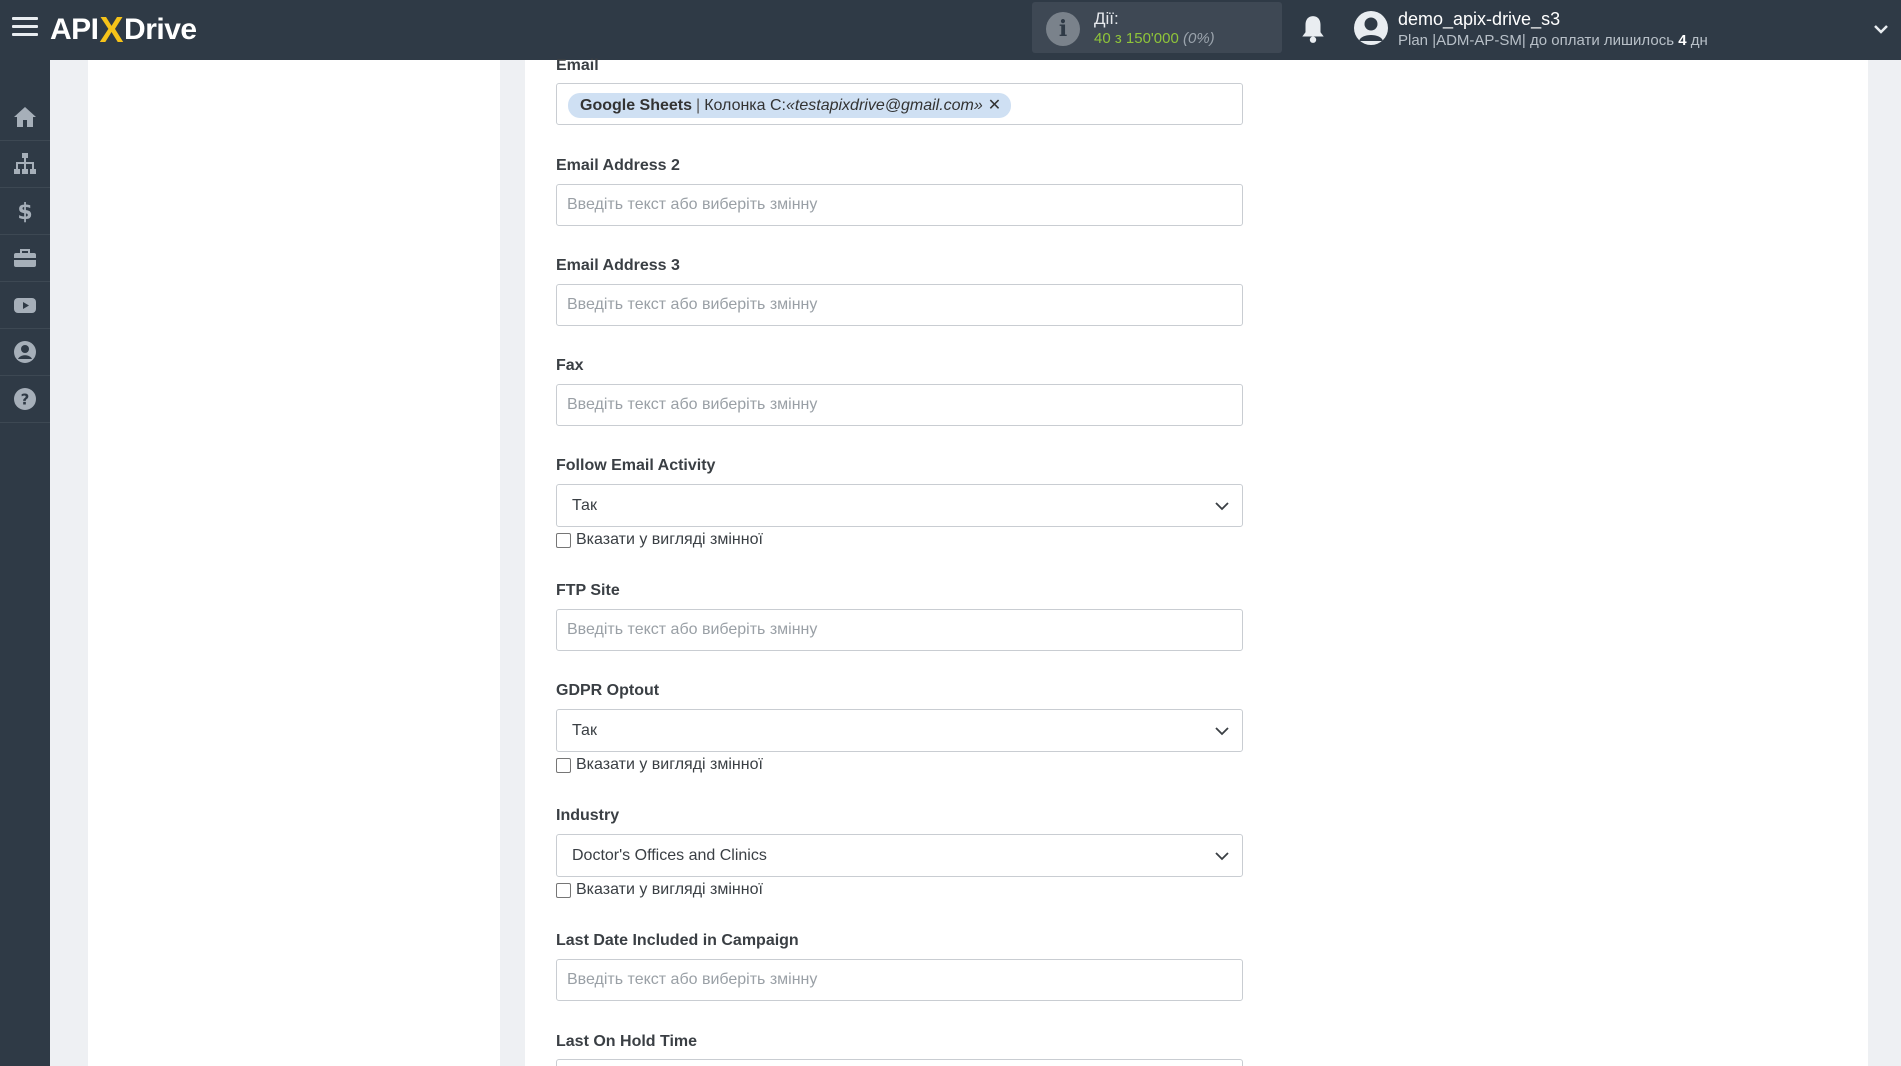 This screenshot has height=1066, width=1901. Describe the element at coordinates (745, 105) in the screenshot. I see `tag-column: Колонка С:` at that location.